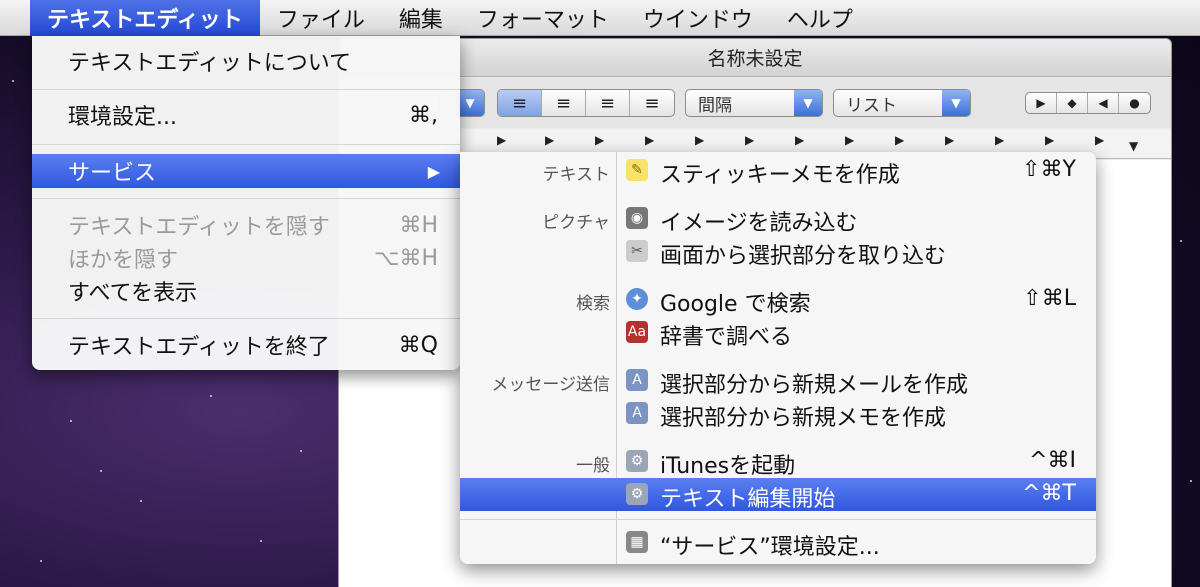  I want to click on menu-item-about: テキストエディットについて, so click(246, 61).